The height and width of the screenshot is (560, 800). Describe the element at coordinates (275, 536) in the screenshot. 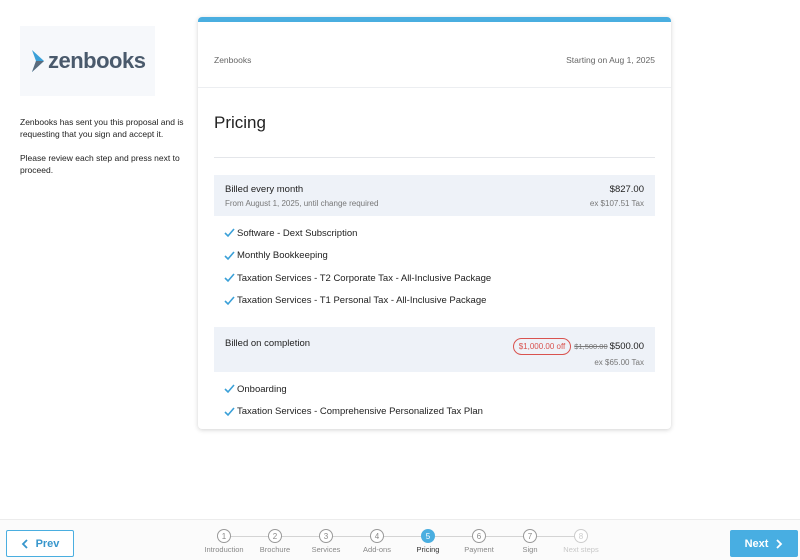

I see `step-number: 2` at that location.